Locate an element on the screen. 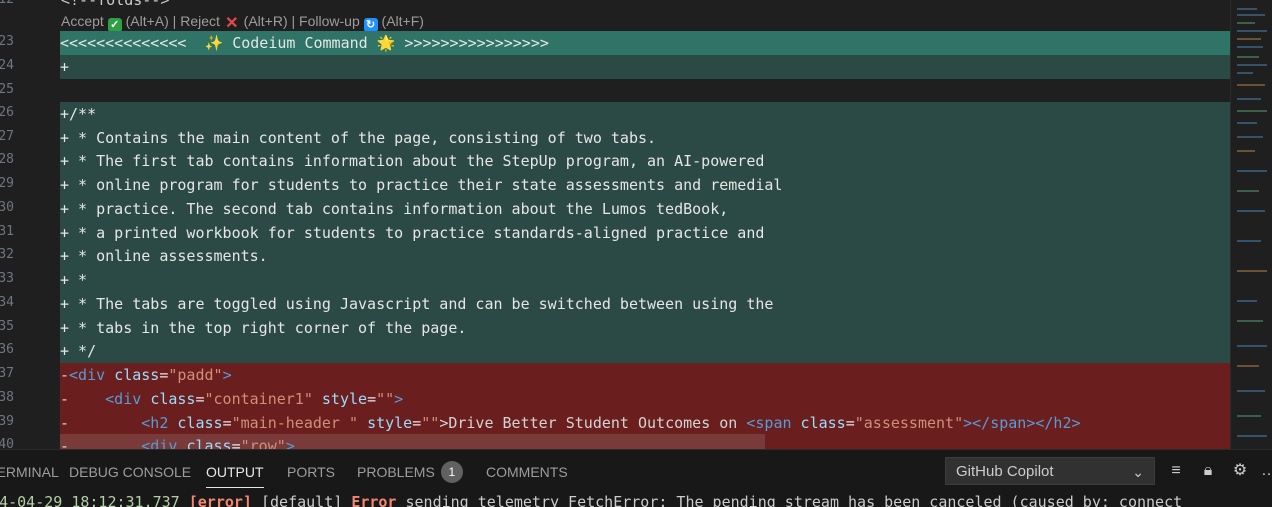 The width and height of the screenshot is (1272, 507). word-wrap-icon: ≡ is located at coordinates (1176, 471).